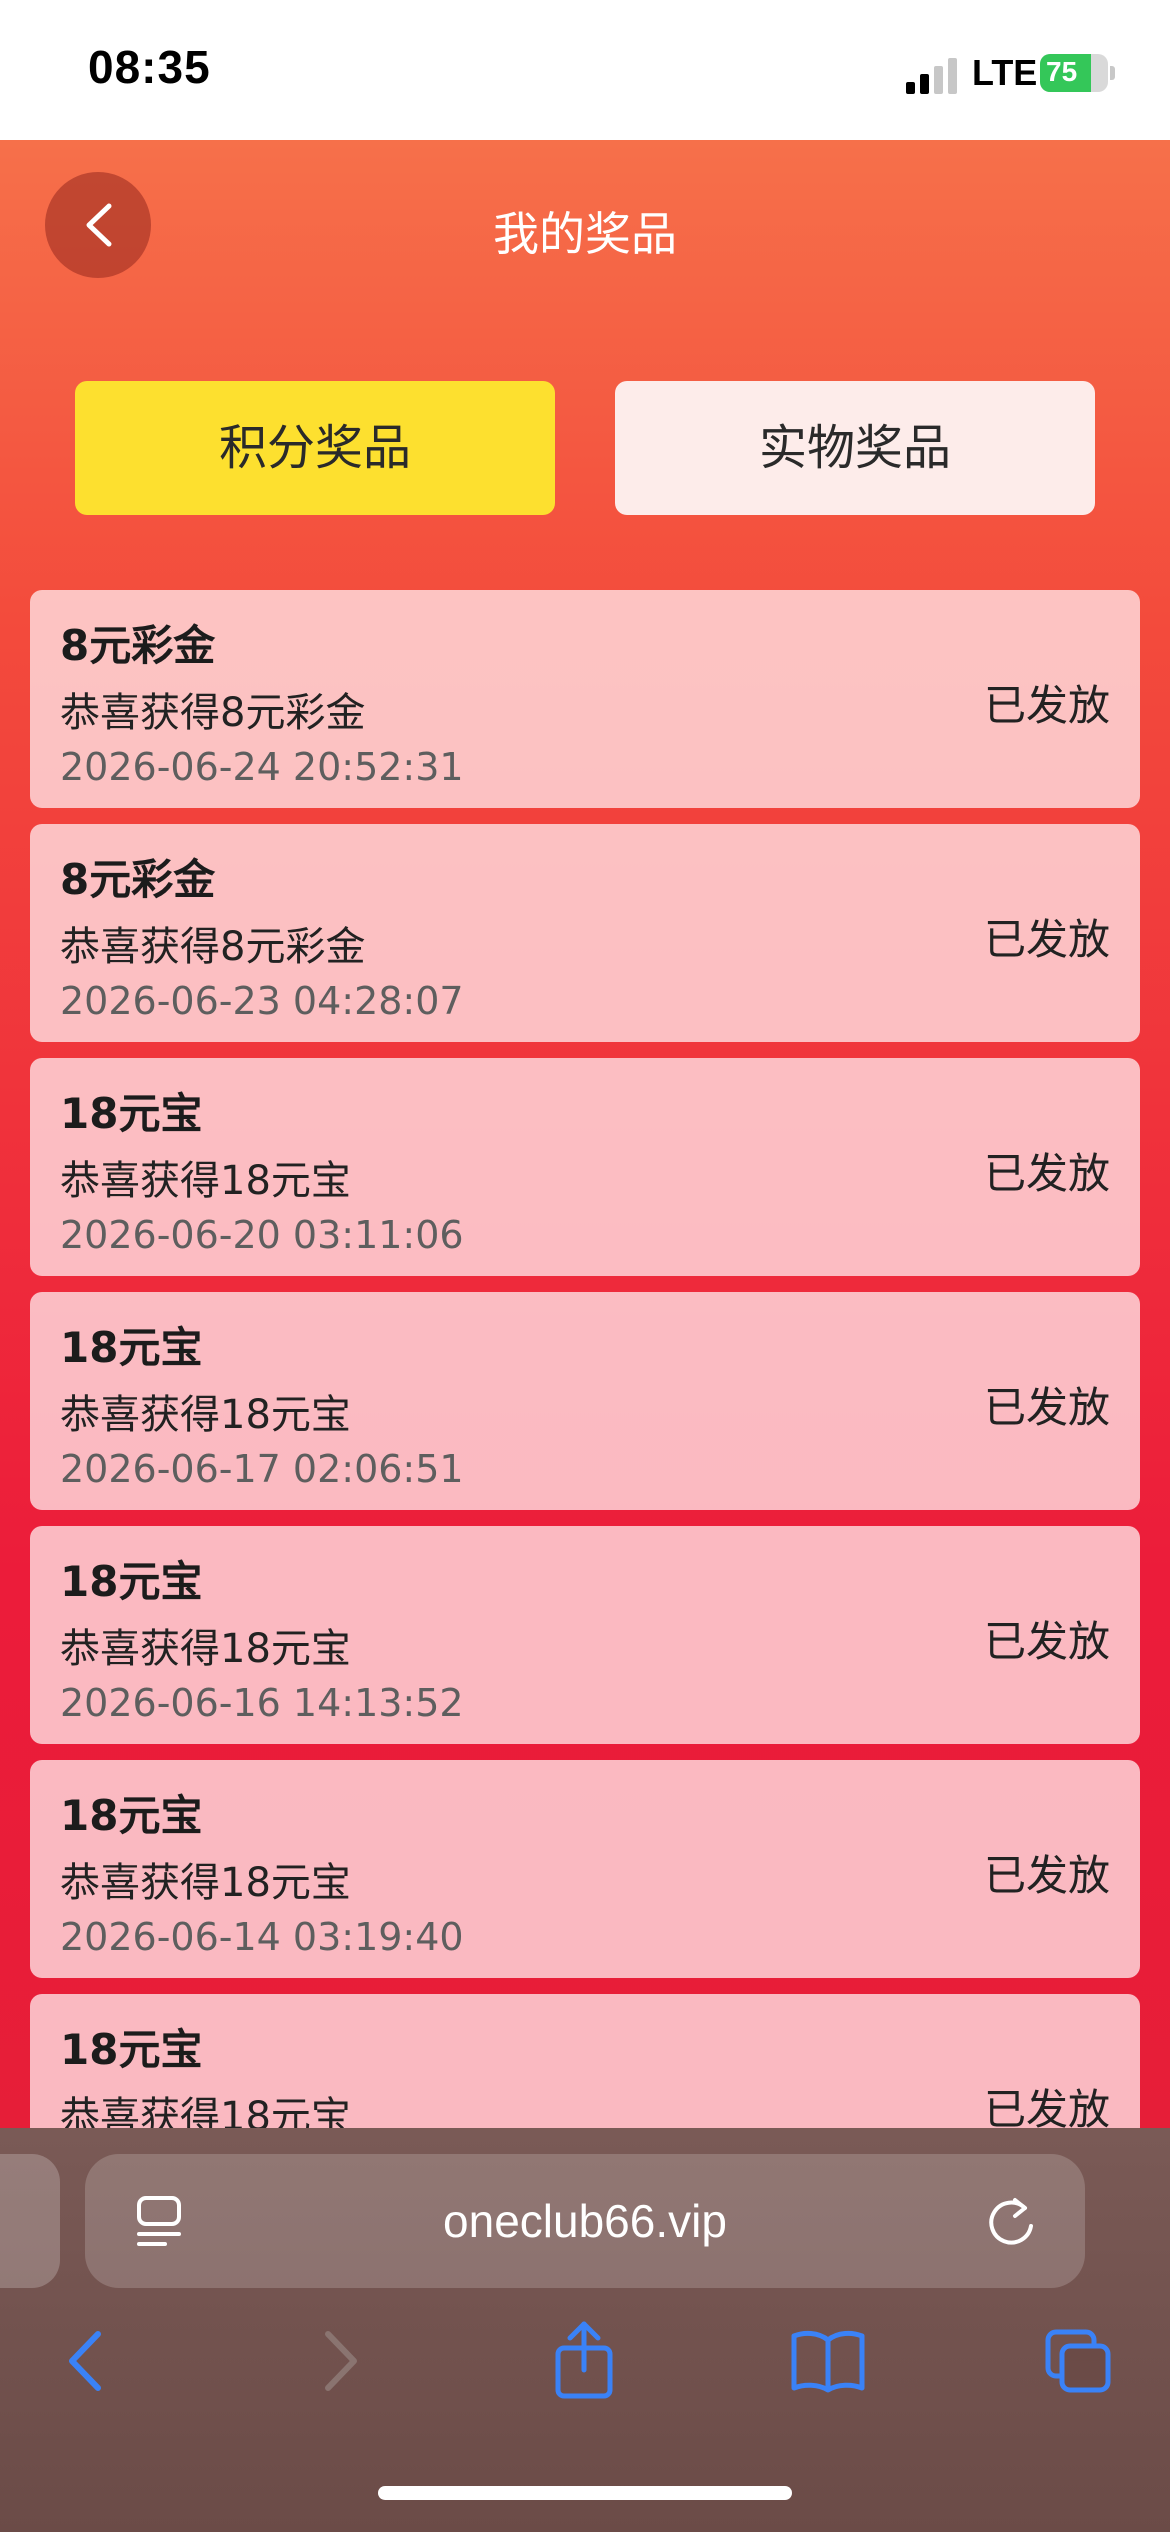 This screenshot has height=2532, width=1170. I want to click on home-indicator, so click(585, 2493).